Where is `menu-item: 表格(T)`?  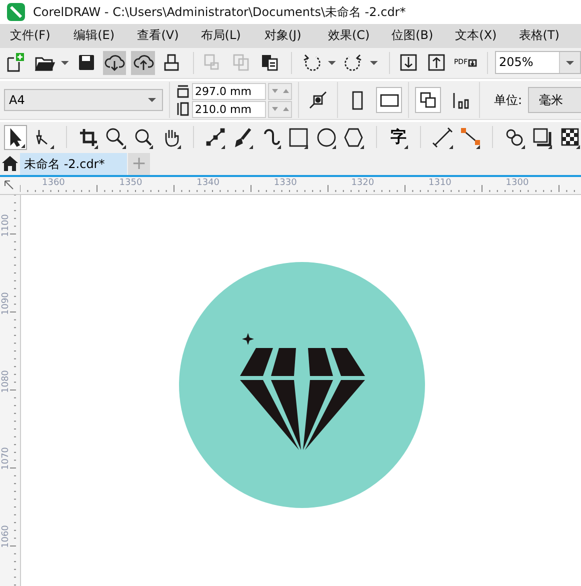 menu-item: 表格(T) is located at coordinates (542, 35).